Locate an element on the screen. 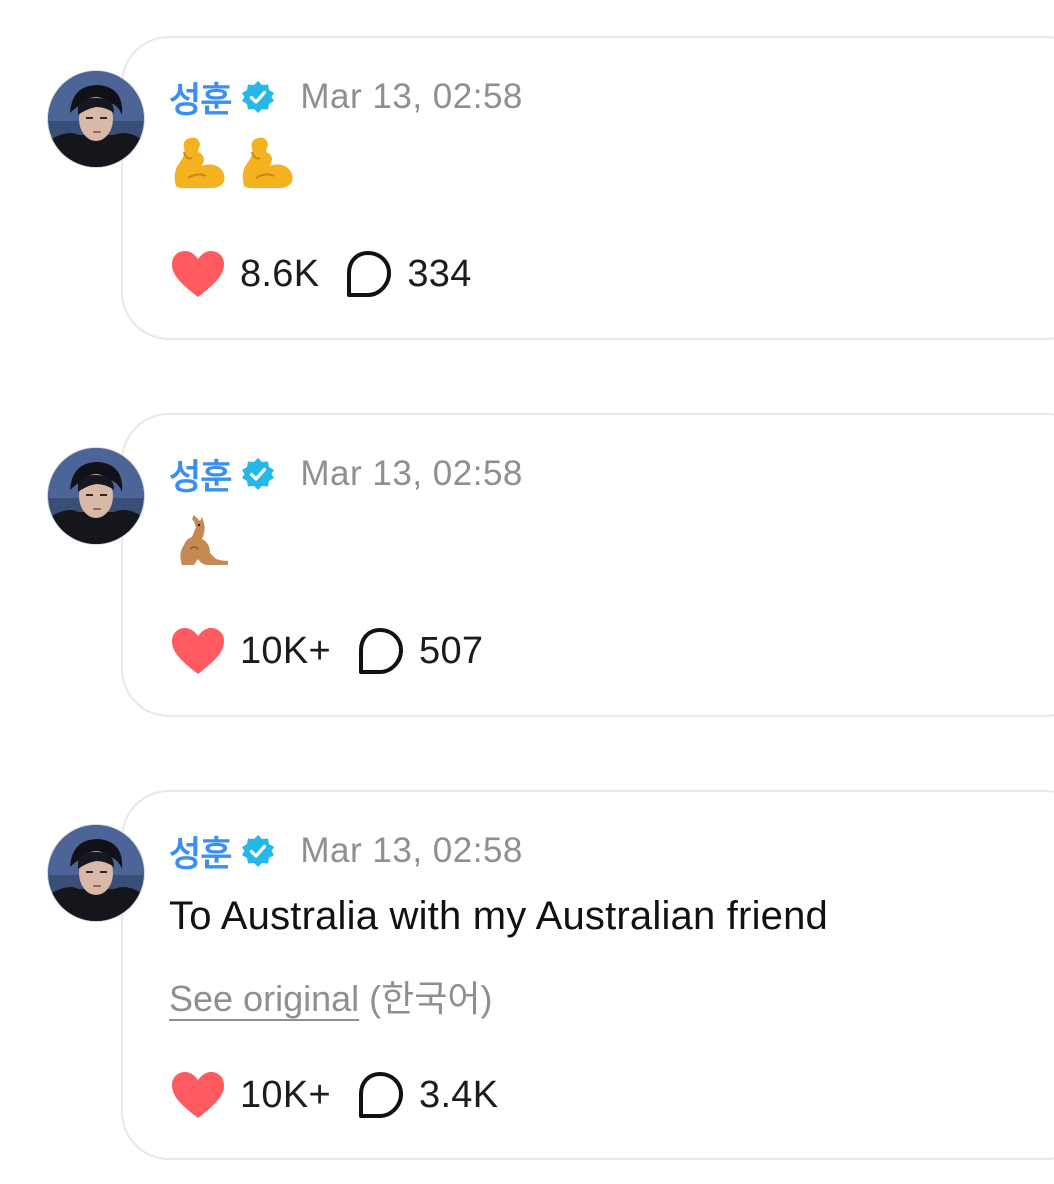 The image size is (1054, 1184). comment-count: 3.4K is located at coordinates (459, 1094).